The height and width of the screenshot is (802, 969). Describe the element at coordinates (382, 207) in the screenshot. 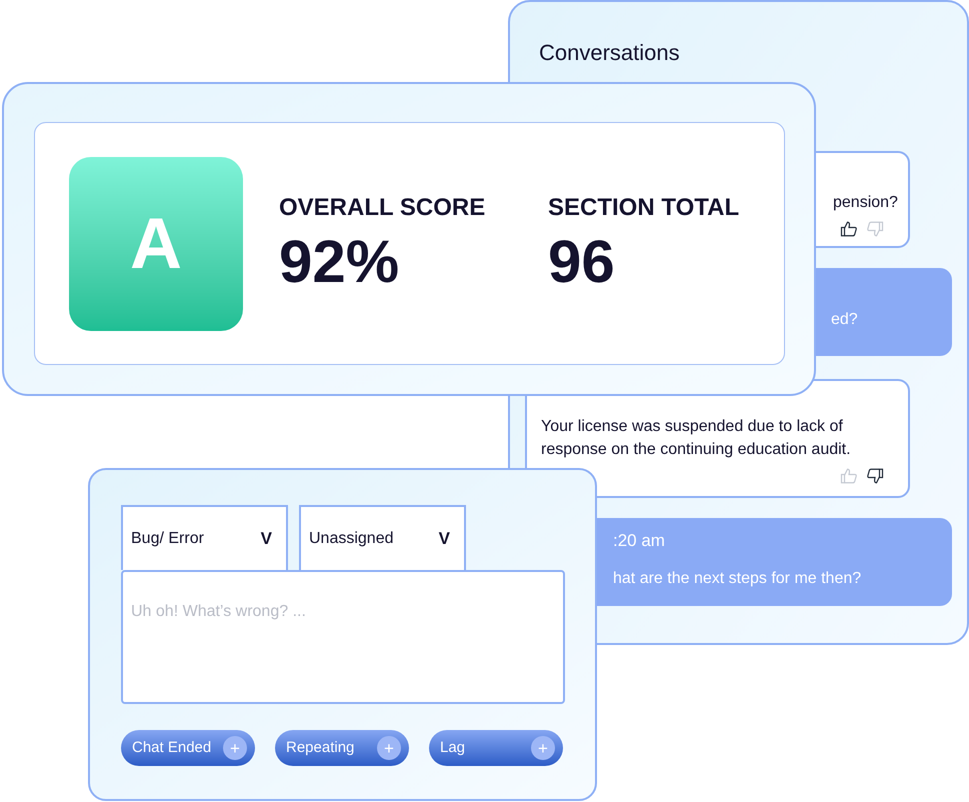

I see `stat-label: OVERALL SCORE` at that location.